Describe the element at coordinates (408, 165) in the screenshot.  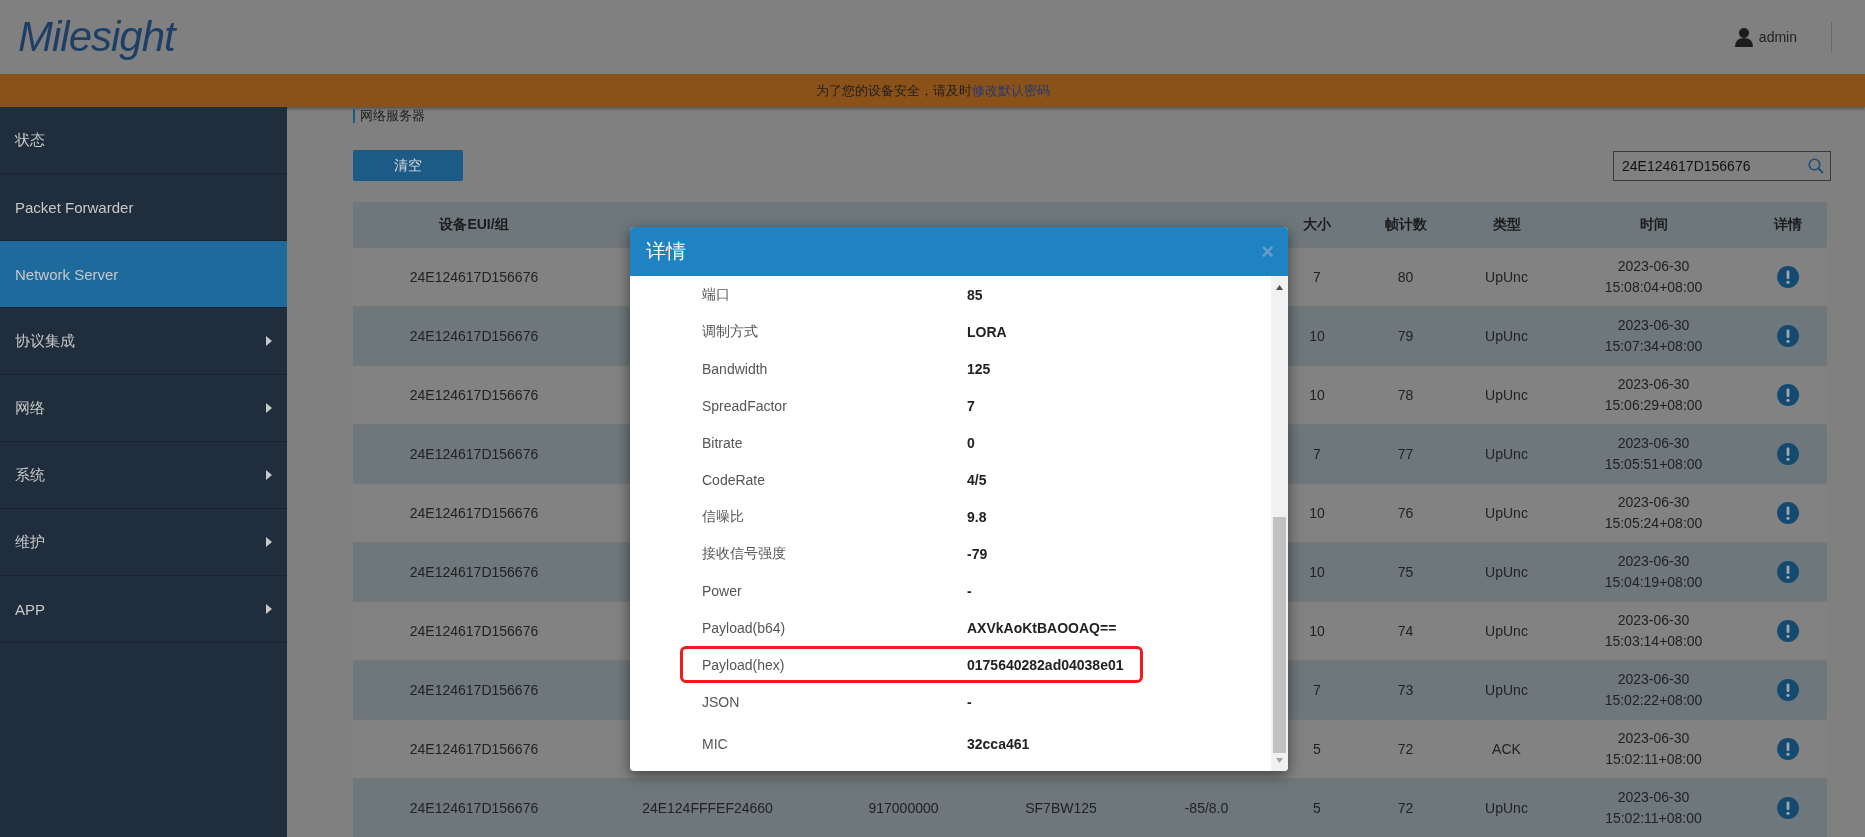
I see `clear-button: 清空` at that location.